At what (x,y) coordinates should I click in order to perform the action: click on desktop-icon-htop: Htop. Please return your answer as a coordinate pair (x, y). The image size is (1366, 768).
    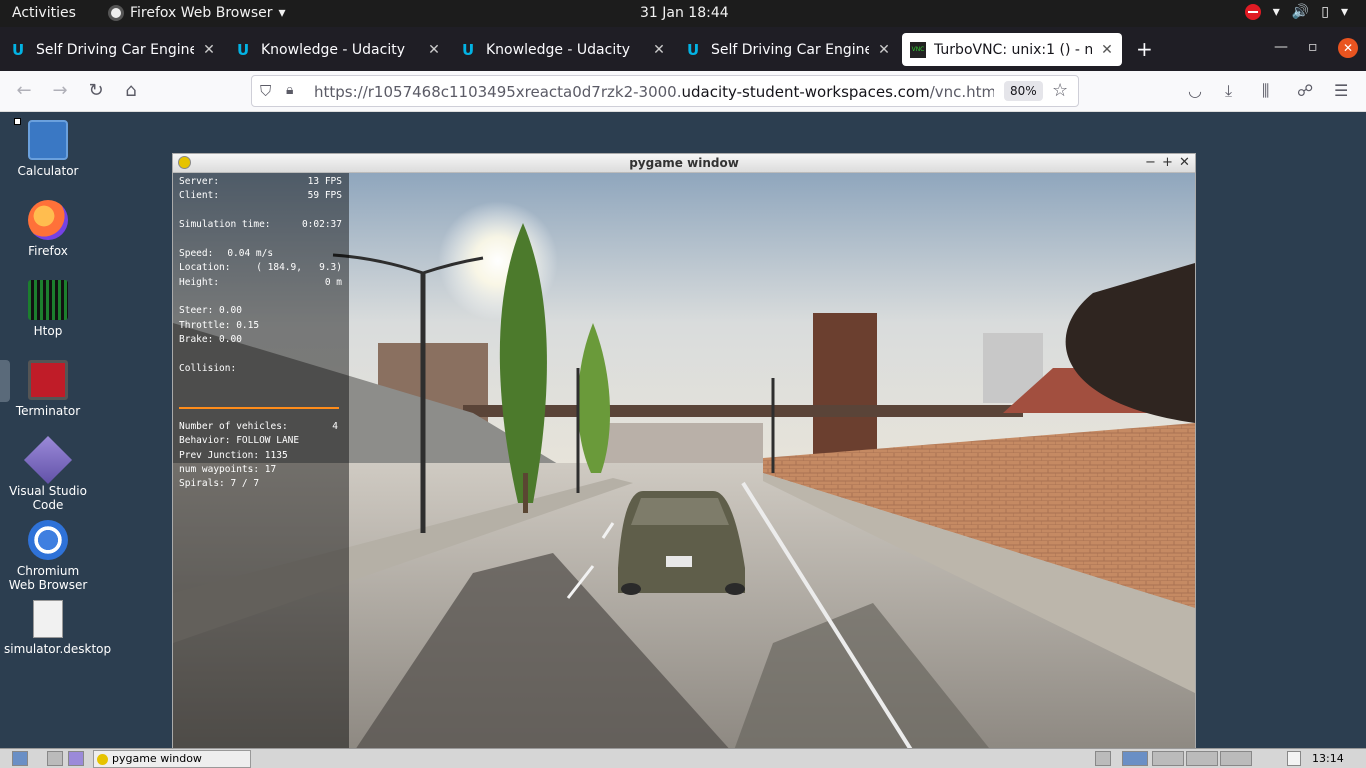
    Looking at the image, I should click on (48, 309).